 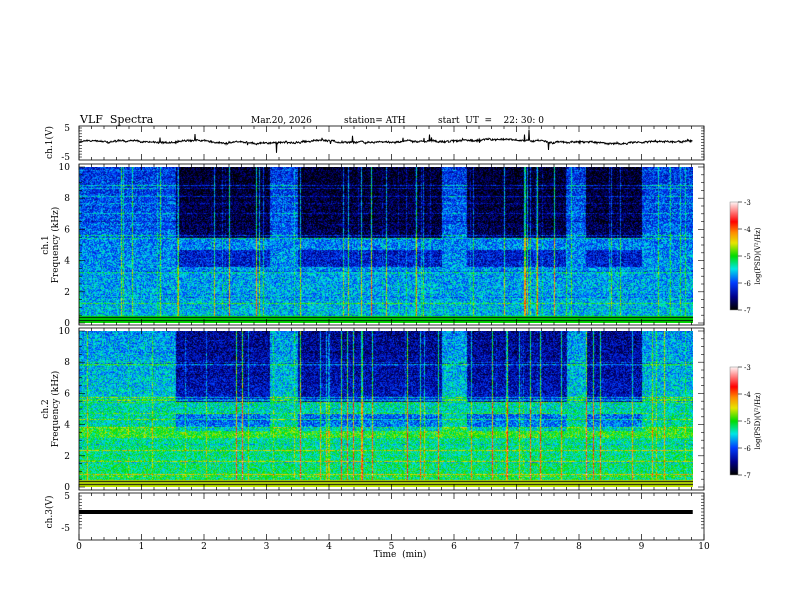 I want to click on figure-title: VLF Spectra, so click(x=116, y=119).